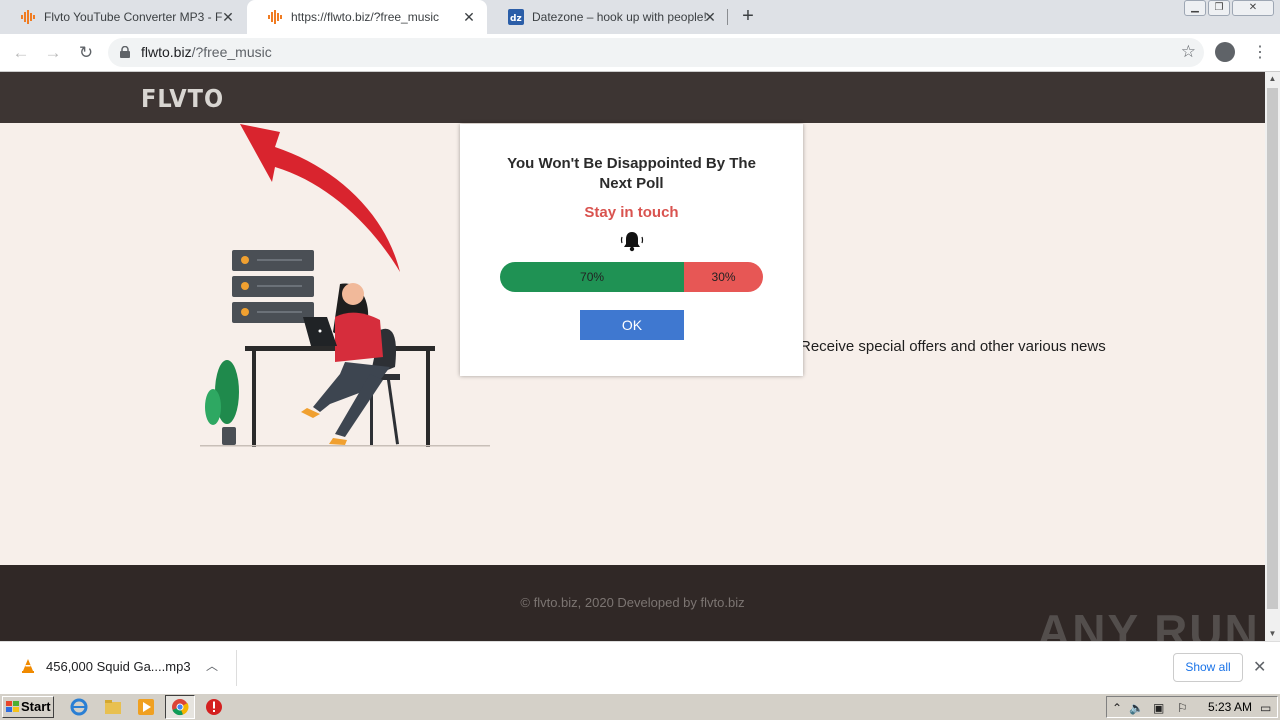 The height and width of the screenshot is (720, 1280). Describe the element at coordinates (631, 212) in the screenshot. I see `modal-subtitle: Stay in touch` at that location.